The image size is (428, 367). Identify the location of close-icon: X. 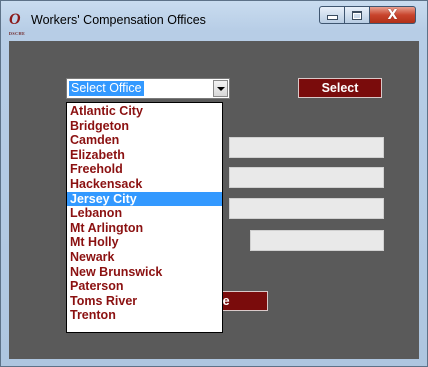
(392, 15).